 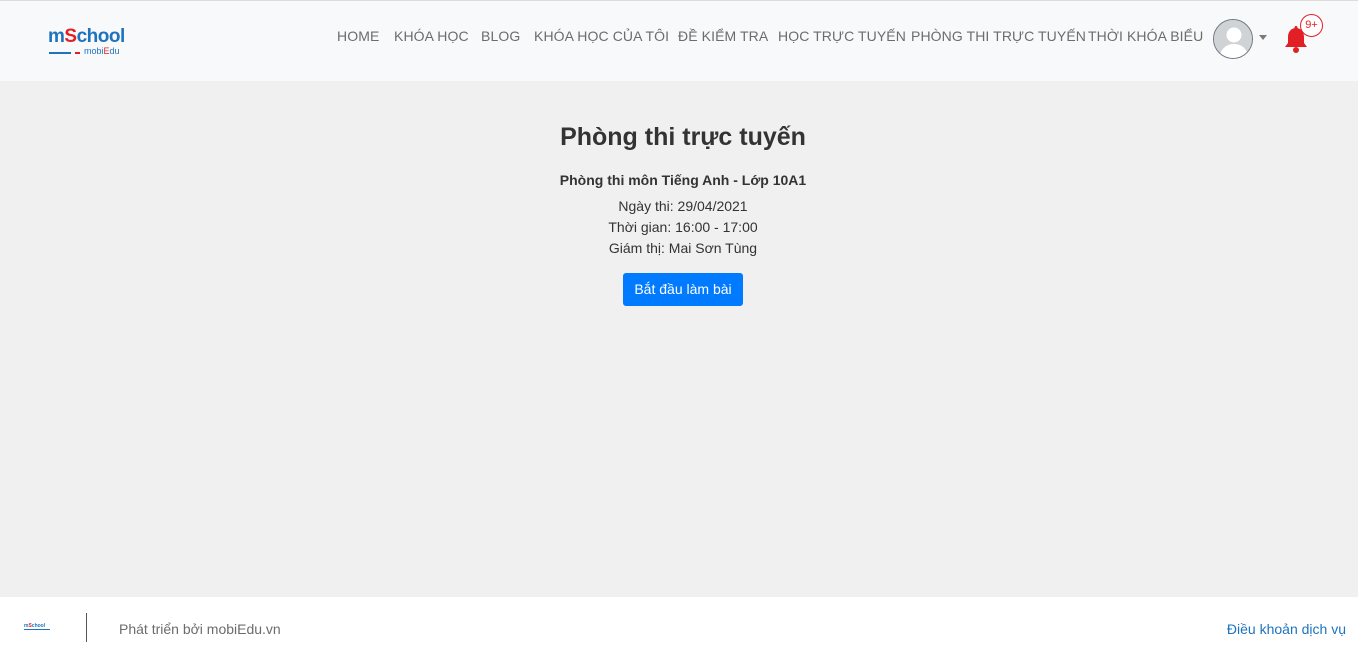 What do you see at coordinates (683, 248) in the screenshot?
I see `exam-proctor: Giám thị: Mai Sơn Tùng` at bounding box center [683, 248].